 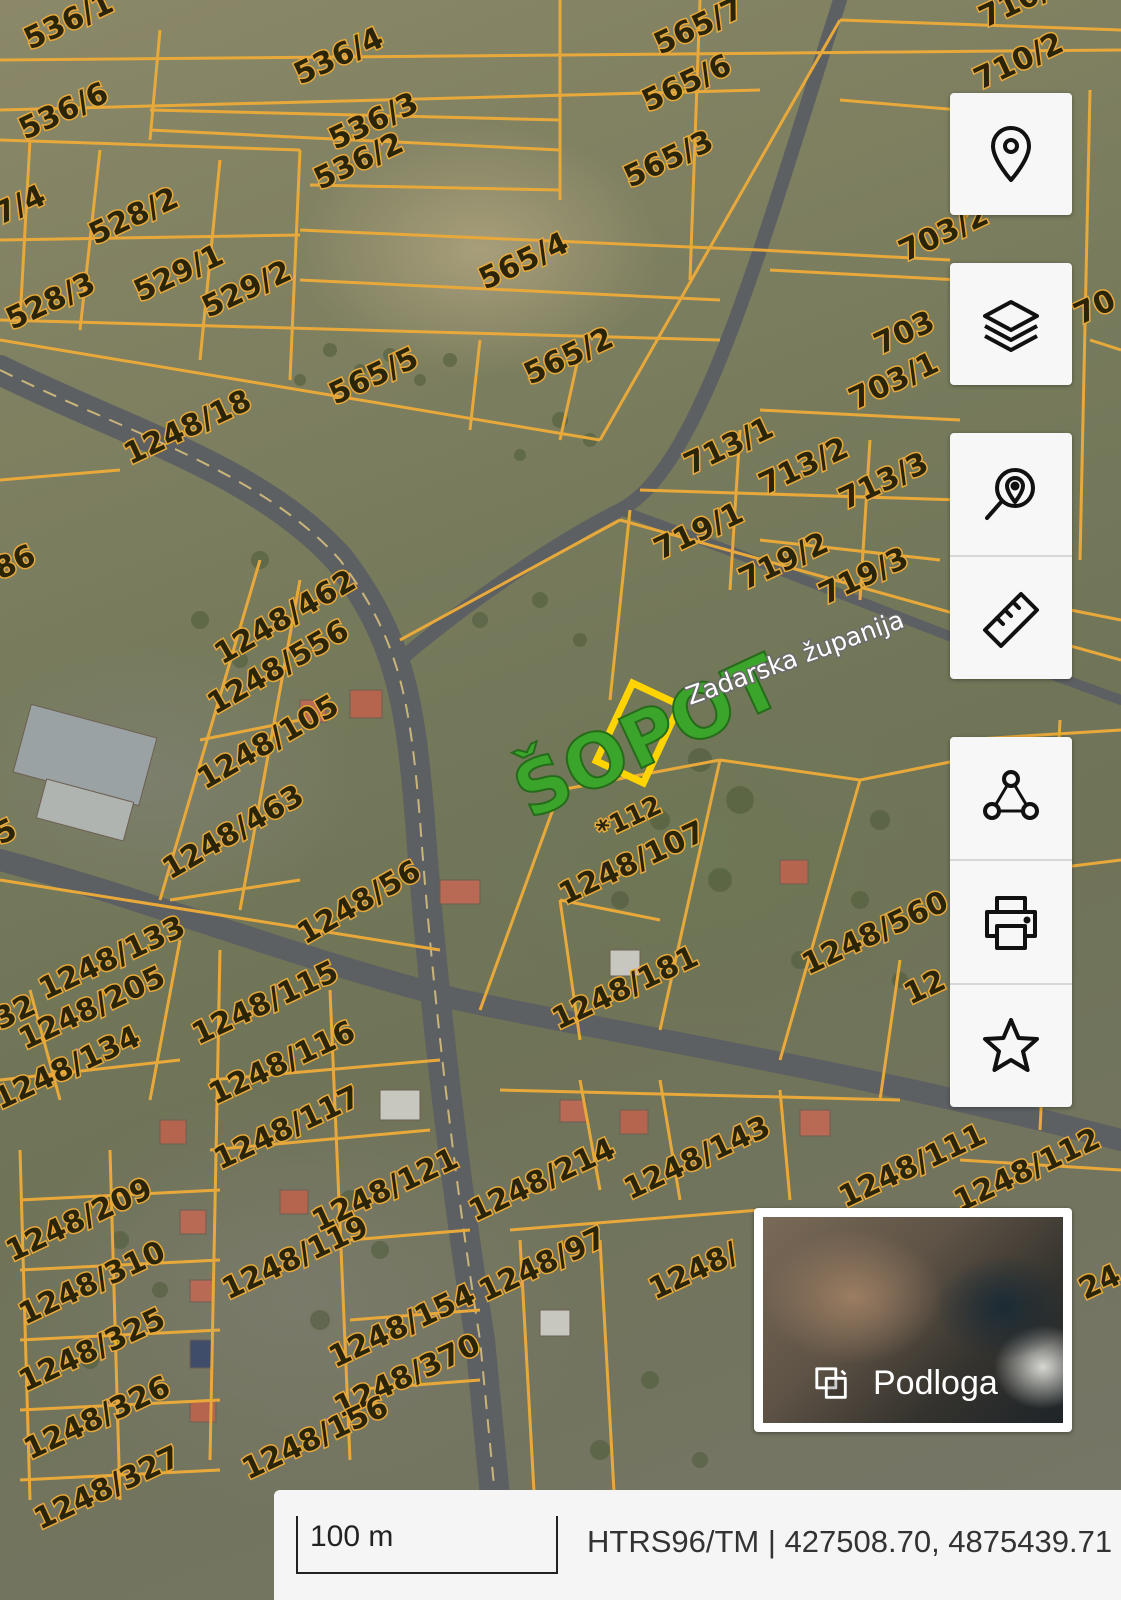 What do you see at coordinates (427, 1545) in the screenshot?
I see `scale-bar: 100 m` at bounding box center [427, 1545].